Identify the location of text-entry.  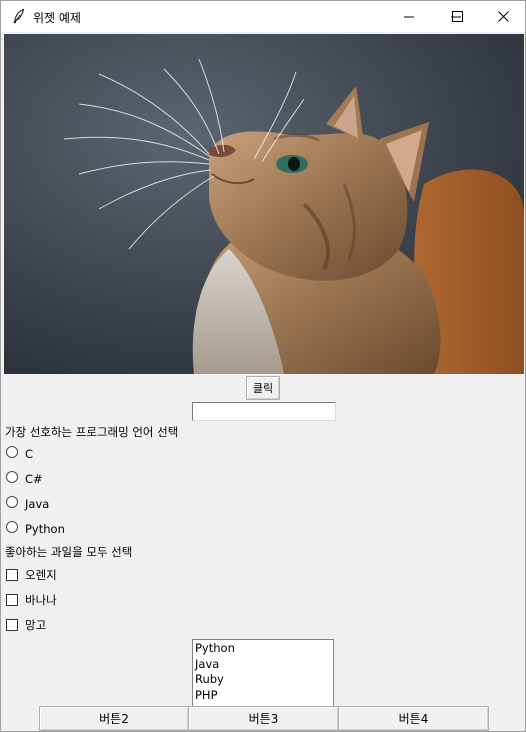
(264, 411).